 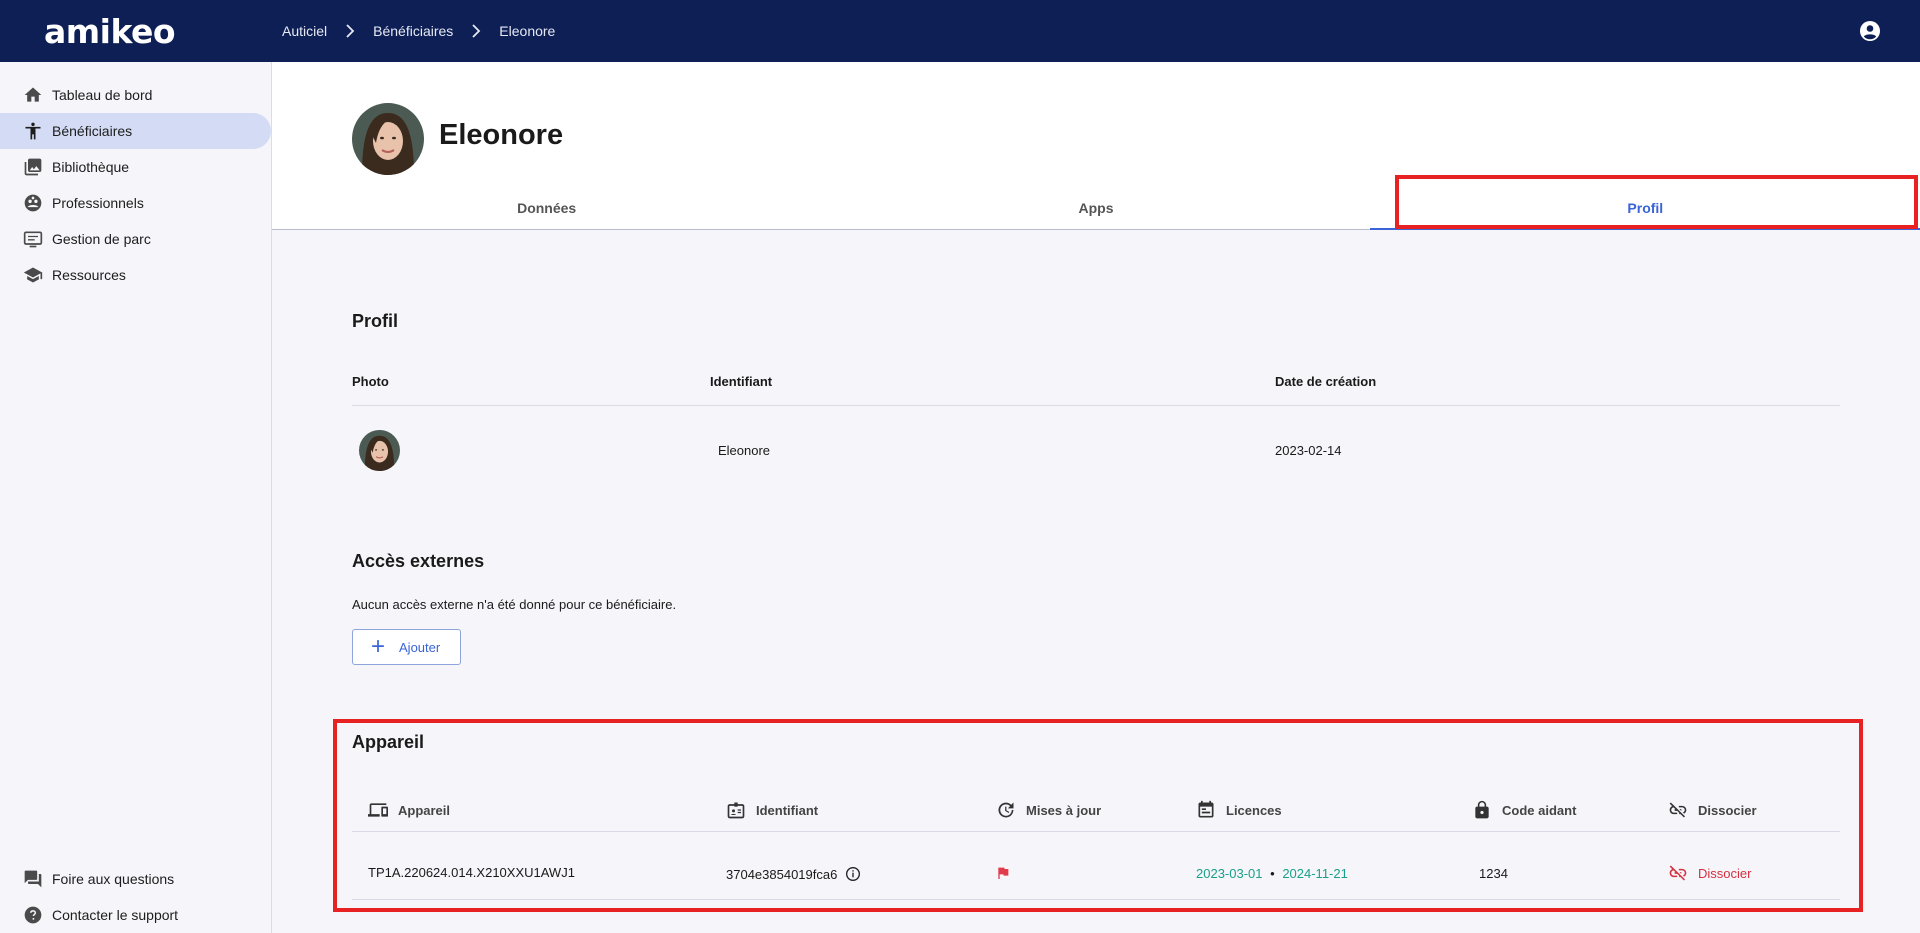 I want to click on column-header-photo: Photo, so click(x=370, y=381).